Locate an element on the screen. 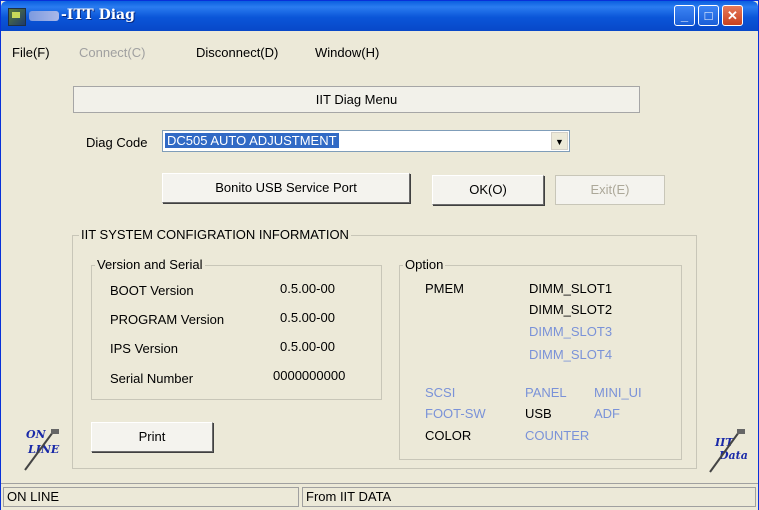  close-button: ✕ is located at coordinates (732, 15).